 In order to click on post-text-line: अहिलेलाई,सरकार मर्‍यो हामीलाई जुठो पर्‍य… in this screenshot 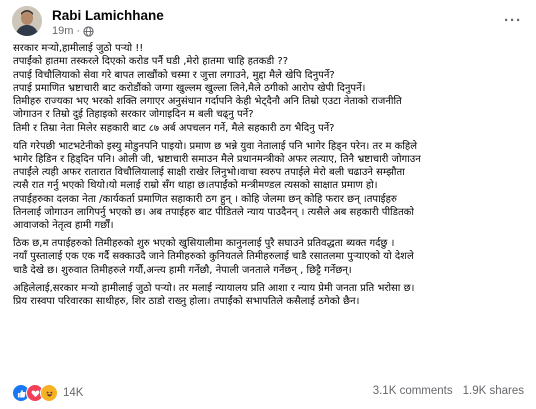, I will do `click(214, 288)`.